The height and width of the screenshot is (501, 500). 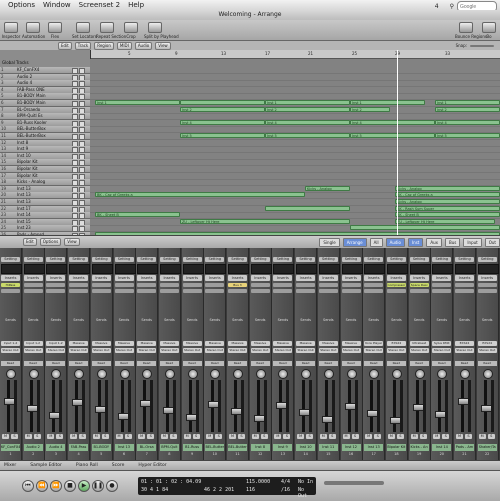 What do you see at coordinates (136, 5) in the screenshot?
I see `menu-help: Help` at bounding box center [136, 5].